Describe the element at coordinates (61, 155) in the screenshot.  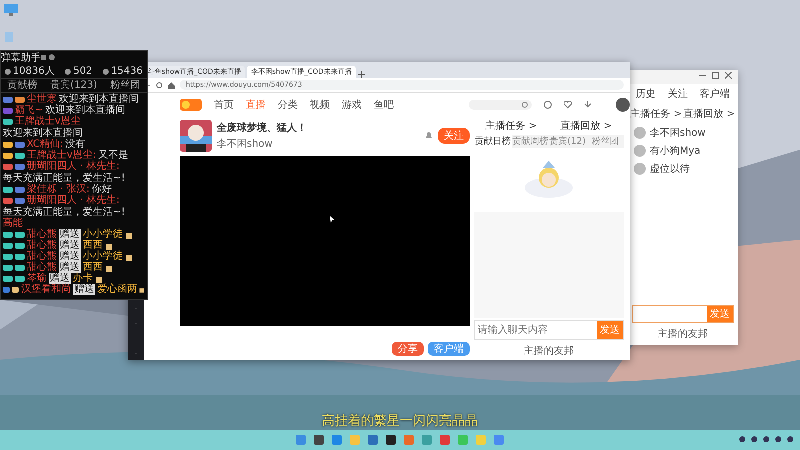
I see `user-name: 王牌战士v恩尘:` at that location.